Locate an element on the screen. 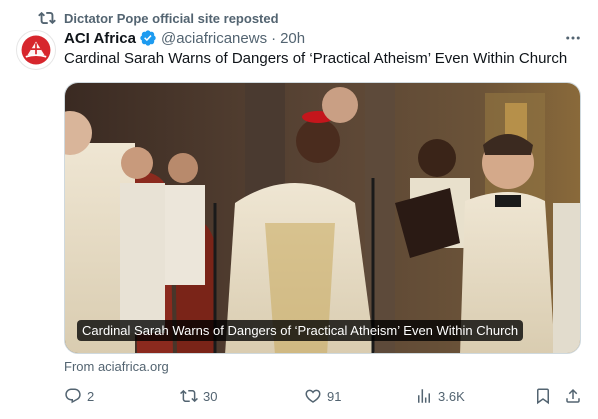  reply-button: 2 is located at coordinates (79, 396).